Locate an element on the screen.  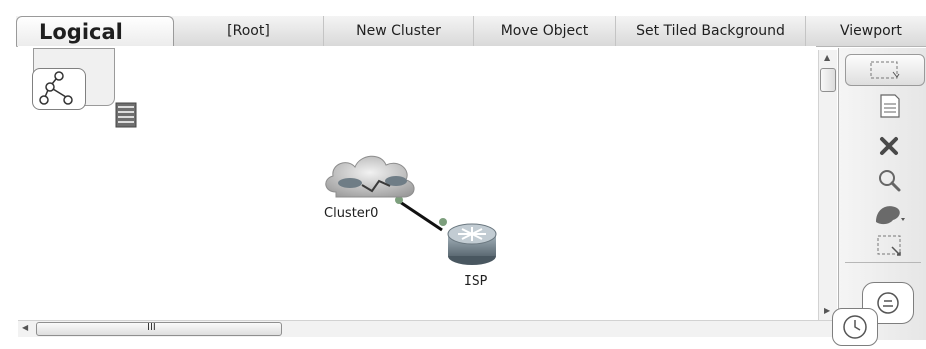
select-icon is located at coordinates (885, 70).